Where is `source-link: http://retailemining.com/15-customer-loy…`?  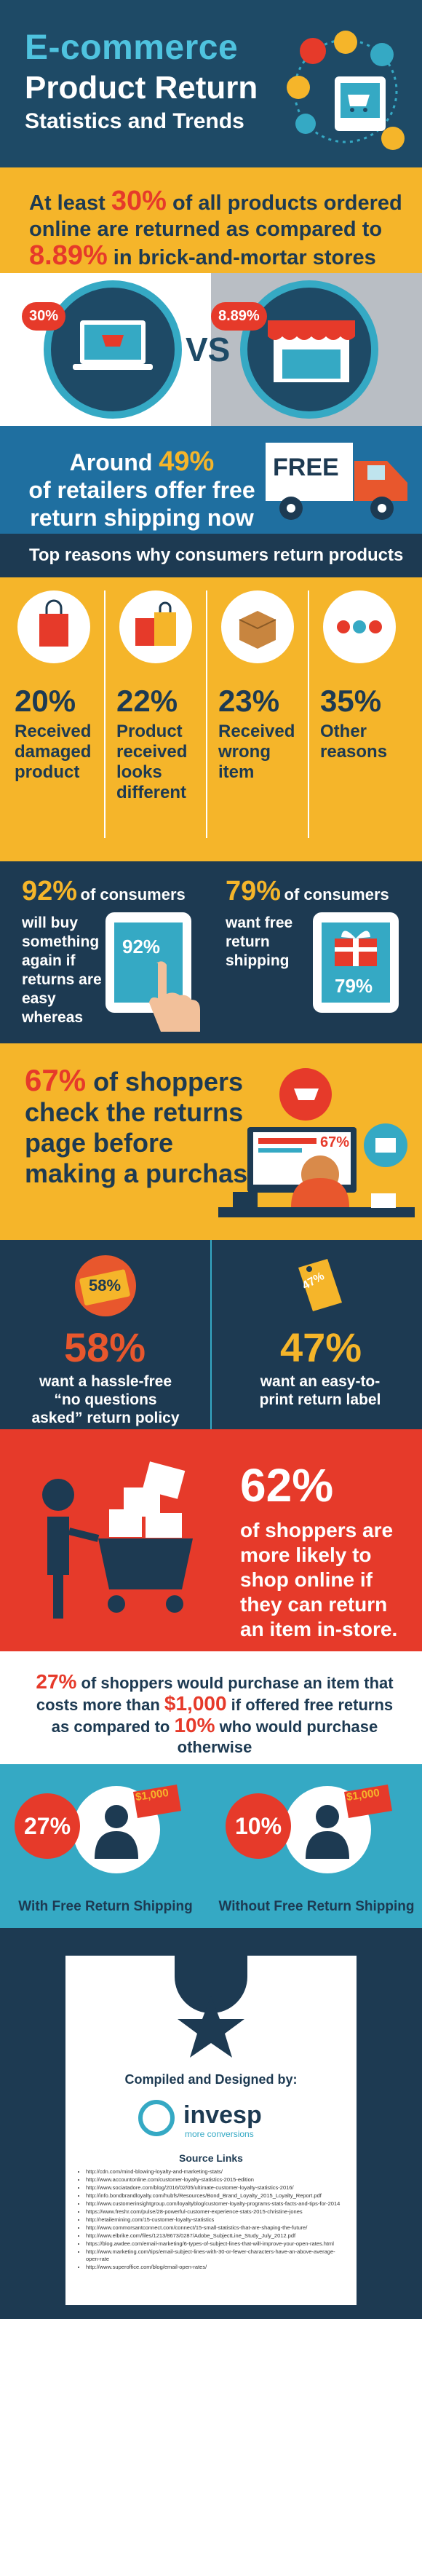 source-link: http://retailemining.com/15-customer-loy… is located at coordinates (214, 2220).